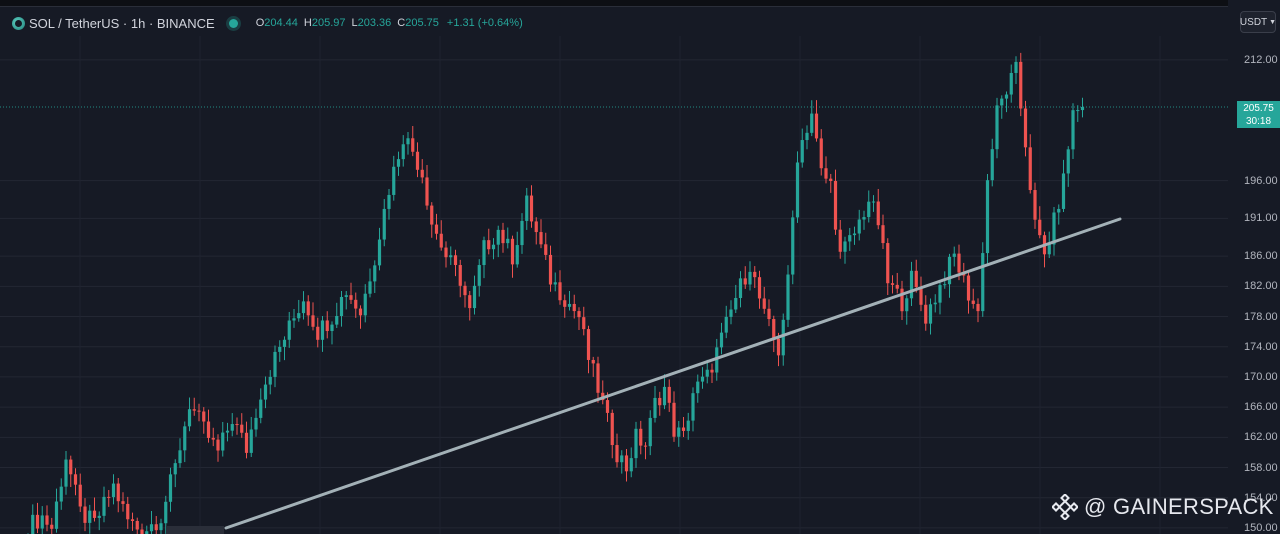  What do you see at coordinates (233, 23) in the screenshot?
I see `market-status-icon` at bounding box center [233, 23].